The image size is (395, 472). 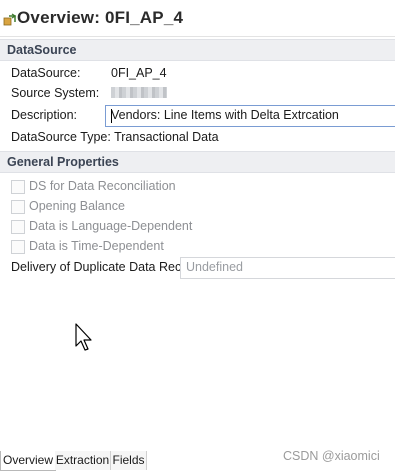 What do you see at coordinates (28, 461) in the screenshot?
I see `tab-overview: Overview` at bounding box center [28, 461].